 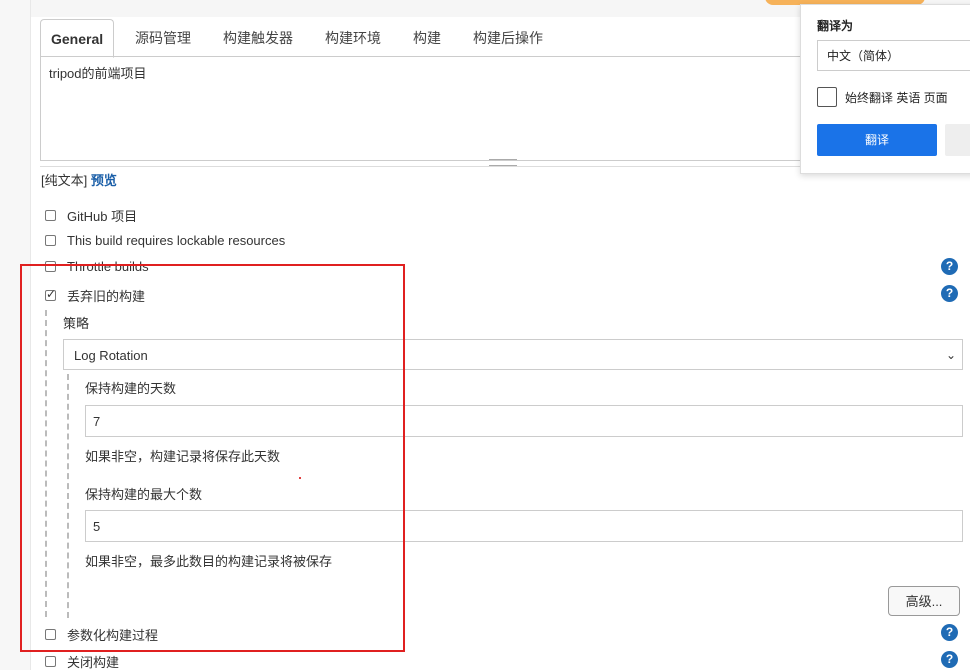 I want to click on preview-row: [纯文本] 预览, so click(x=79, y=179).